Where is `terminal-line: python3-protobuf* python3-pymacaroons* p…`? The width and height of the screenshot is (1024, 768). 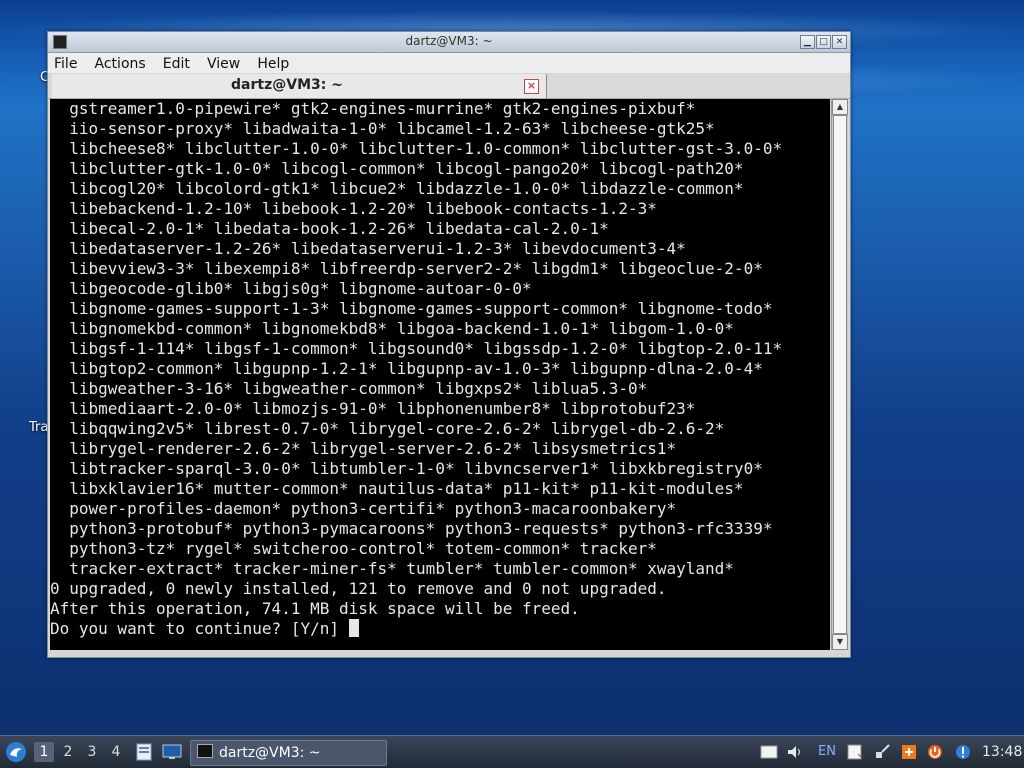
terminal-line: python3-protobuf* python3-pymacaroons* p… is located at coordinates (411, 528).